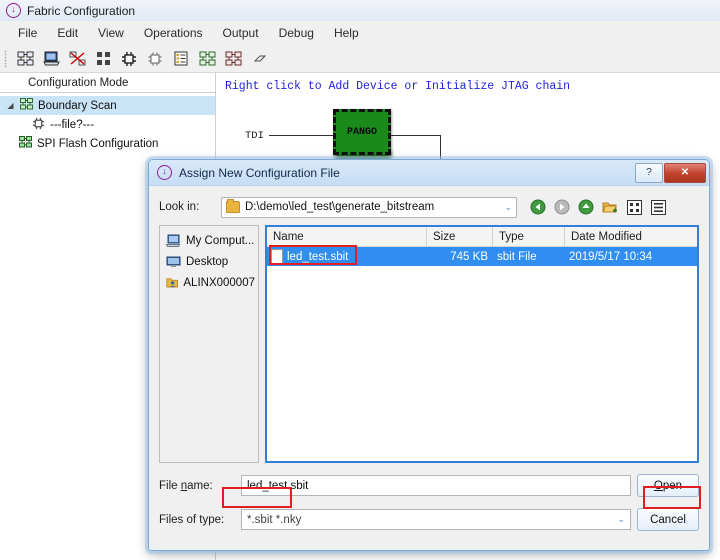 This screenshot has height=560, width=720. What do you see at coordinates (107, 83) in the screenshot?
I see `configuration-mode-header: Configuration Mode` at bounding box center [107, 83].